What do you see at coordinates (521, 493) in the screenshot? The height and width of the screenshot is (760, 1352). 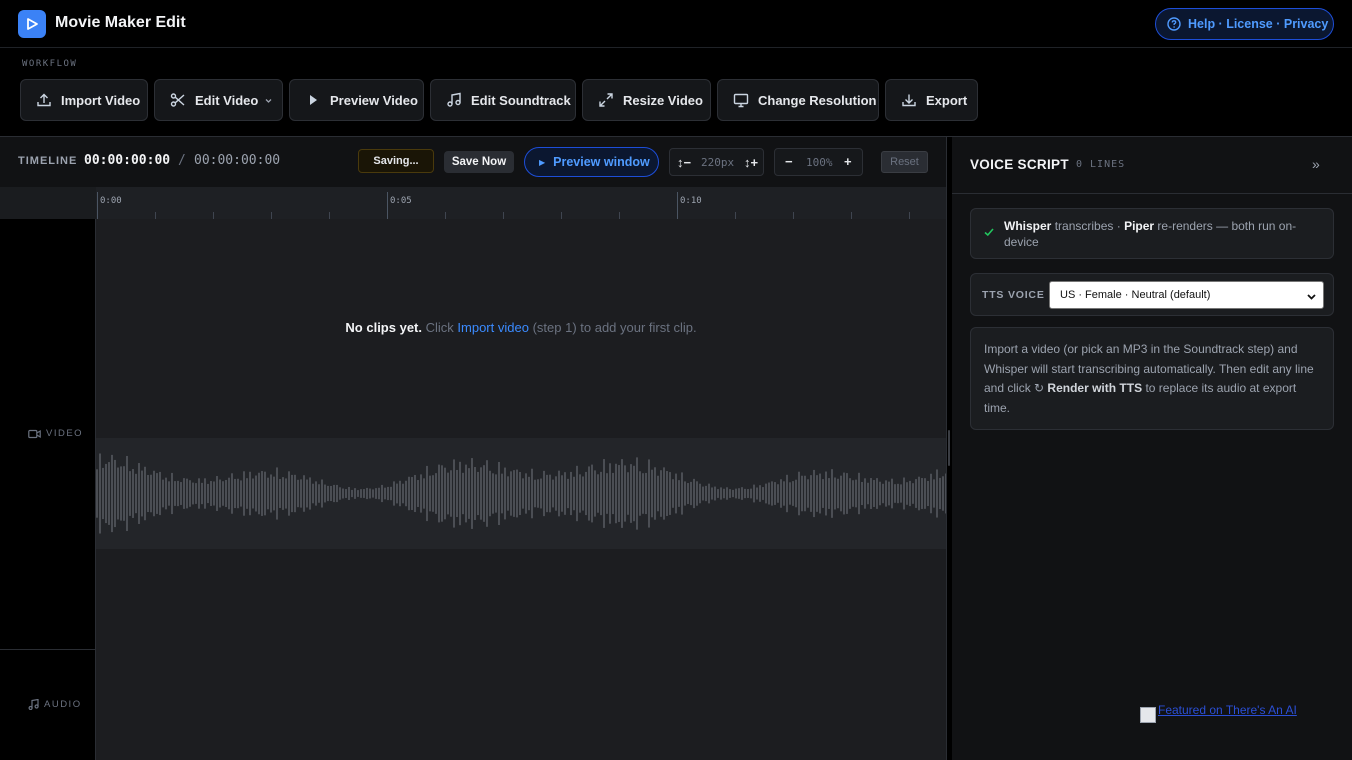 I see `audio-waveform` at bounding box center [521, 493].